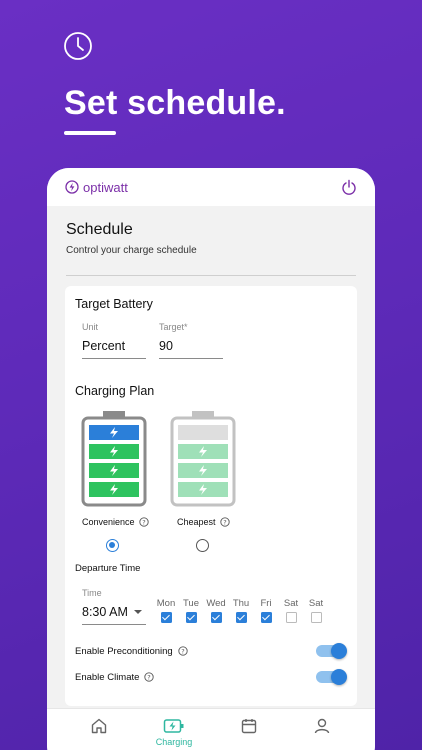 Image resolution: width=422 pixels, height=750 pixels. Describe the element at coordinates (191, 358) in the screenshot. I see `target-underline` at that location.